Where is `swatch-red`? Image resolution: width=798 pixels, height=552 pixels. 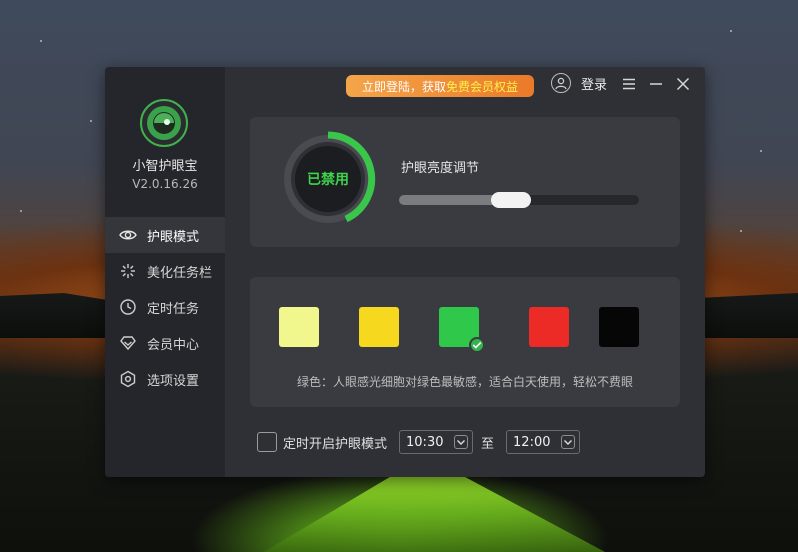
swatch-red is located at coordinates (549, 327).